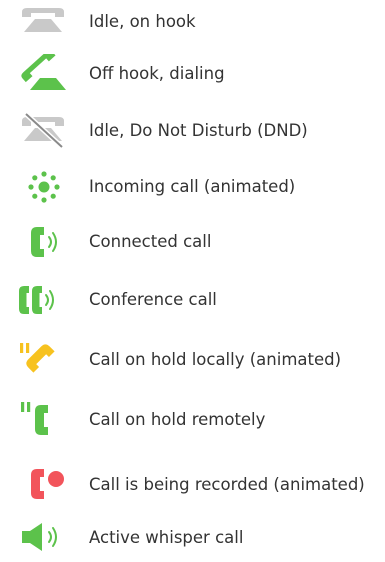 The height and width of the screenshot is (562, 385). What do you see at coordinates (153, 299) in the screenshot?
I see `legend-label: Conference call` at bounding box center [153, 299].